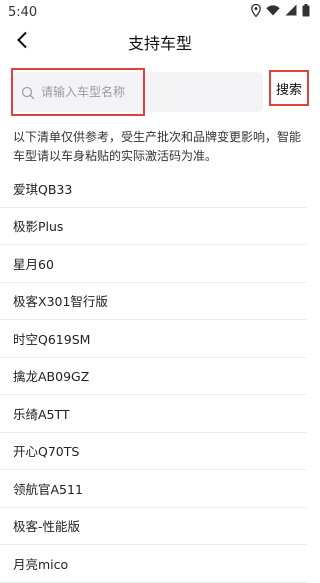  What do you see at coordinates (153, 339) in the screenshot?
I see `list-item: 时空Q619SM` at bounding box center [153, 339].